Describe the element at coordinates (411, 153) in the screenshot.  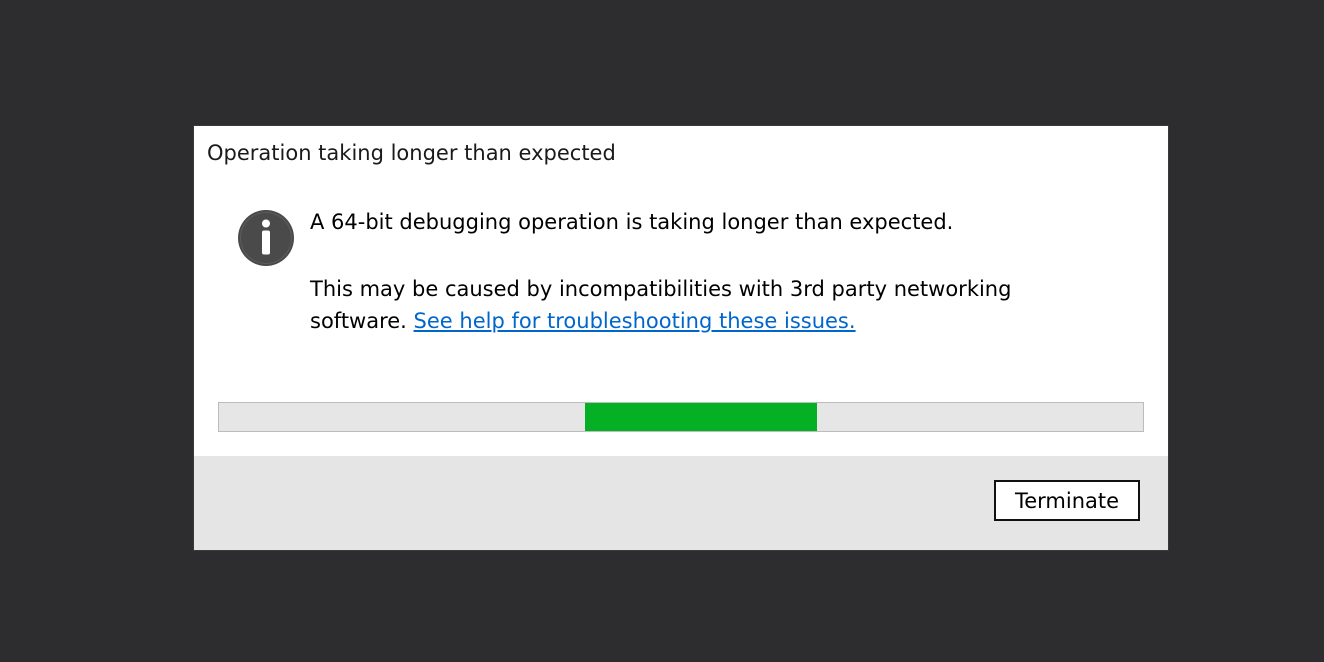
I see `dialog-title: Operation taking longer than expected` at that location.